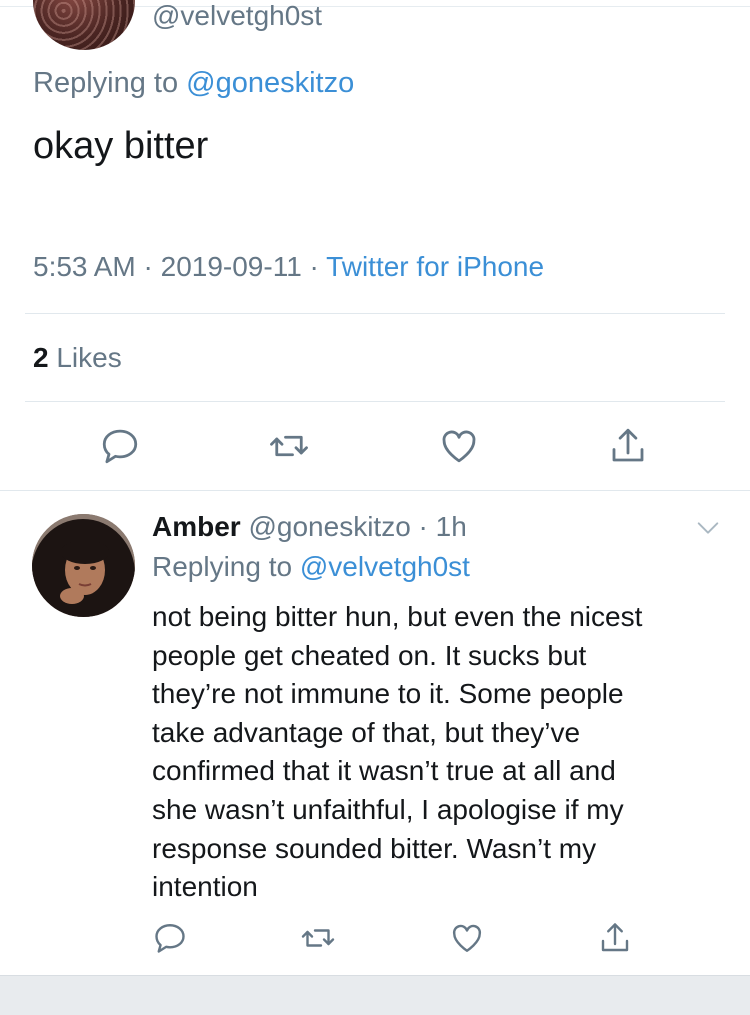 The height and width of the screenshot is (1015, 750). I want to click on user-handle: @velvetgh0st, so click(237, 16).